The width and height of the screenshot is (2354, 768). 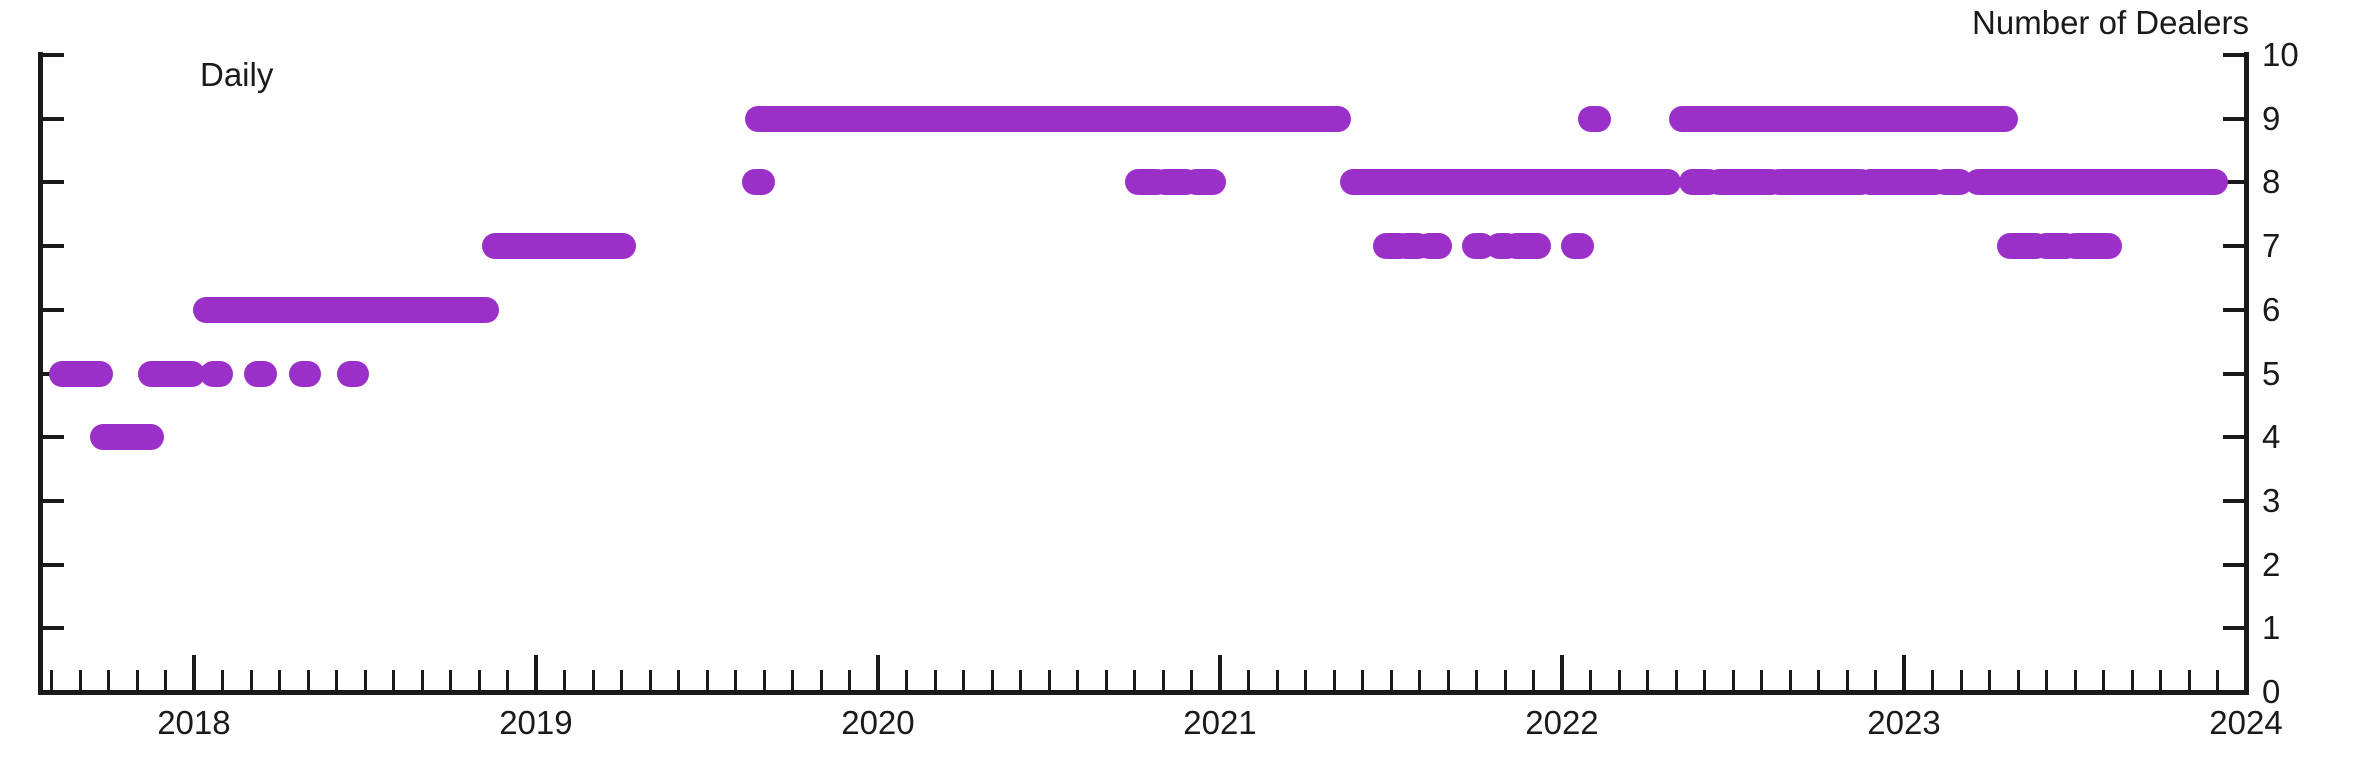 What do you see at coordinates (1562, 722) in the screenshot?
I see `x-tick-label-2022: 2022` at bounding box center [1562, 722].